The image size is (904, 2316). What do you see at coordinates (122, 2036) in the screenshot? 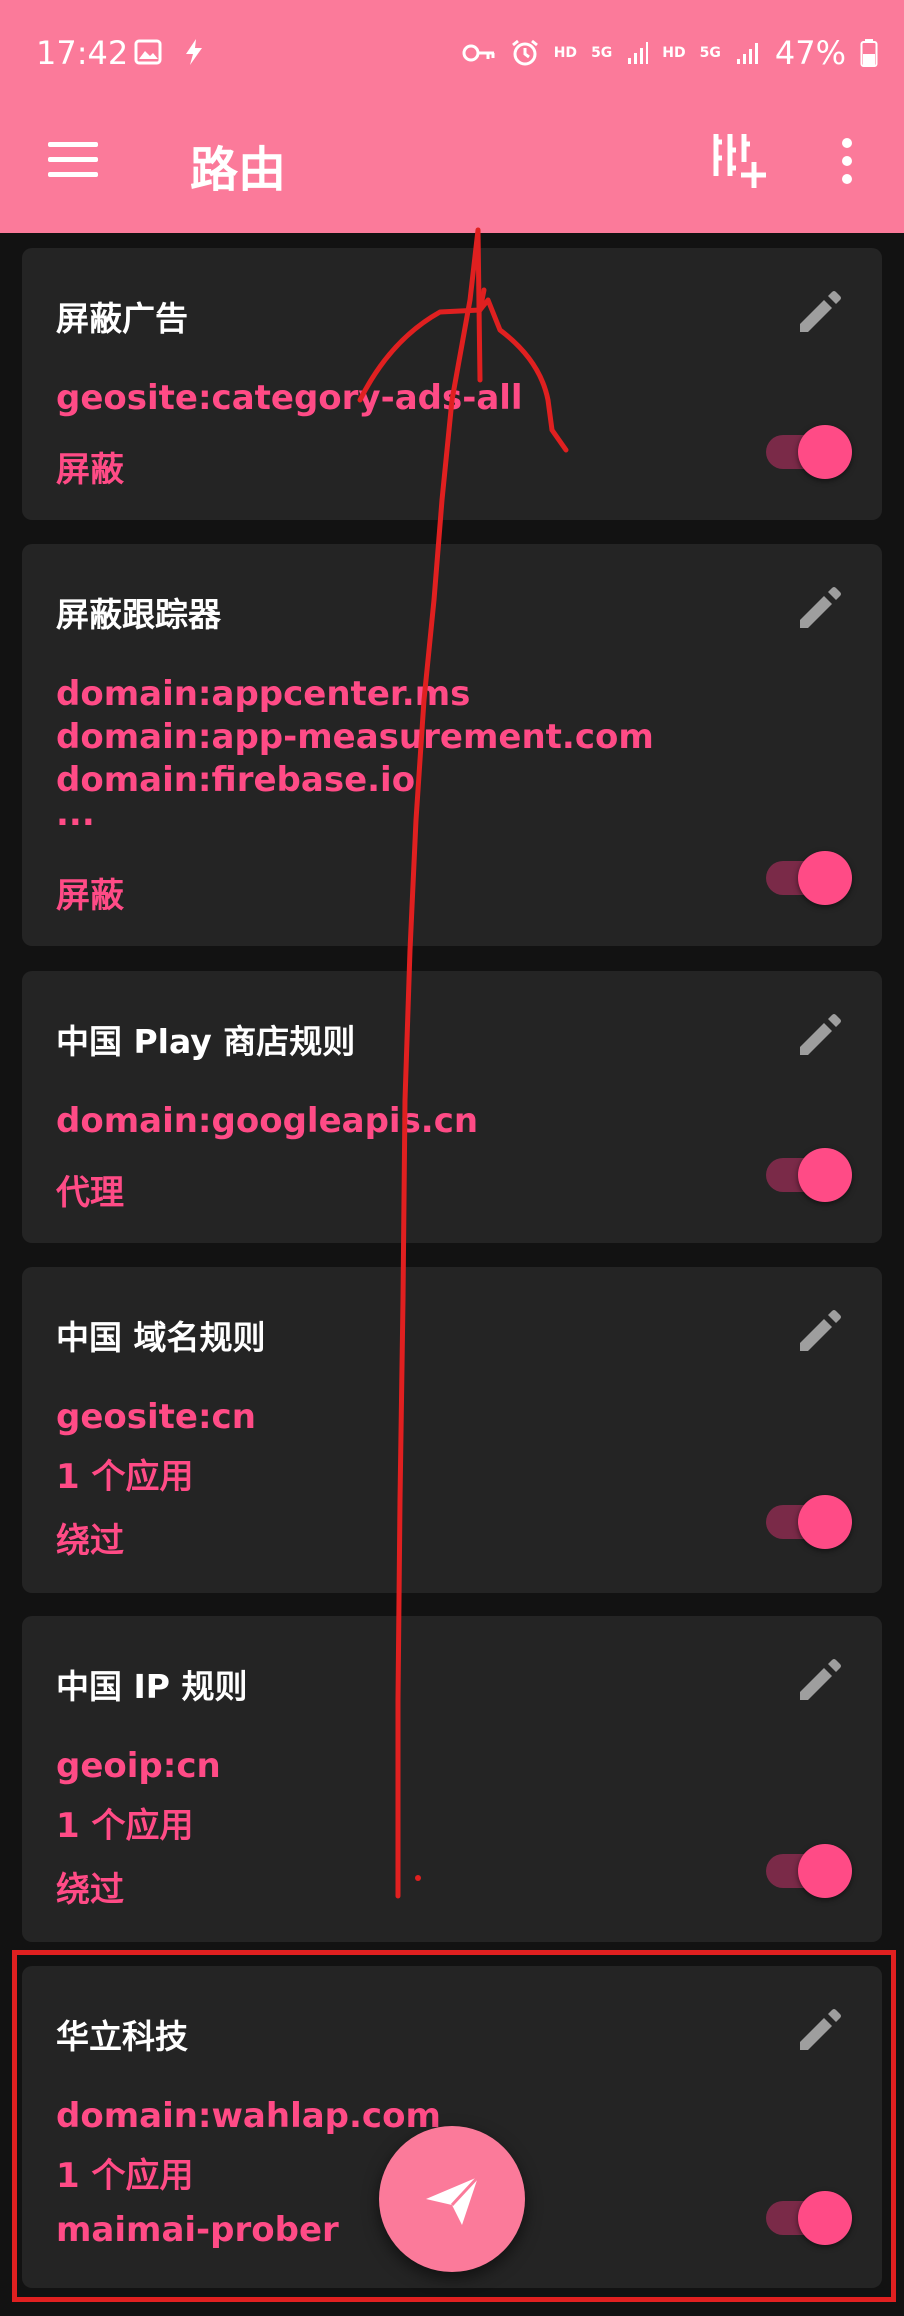
I see `rule-title: 华立科技` at bounding box center [122, 2036].